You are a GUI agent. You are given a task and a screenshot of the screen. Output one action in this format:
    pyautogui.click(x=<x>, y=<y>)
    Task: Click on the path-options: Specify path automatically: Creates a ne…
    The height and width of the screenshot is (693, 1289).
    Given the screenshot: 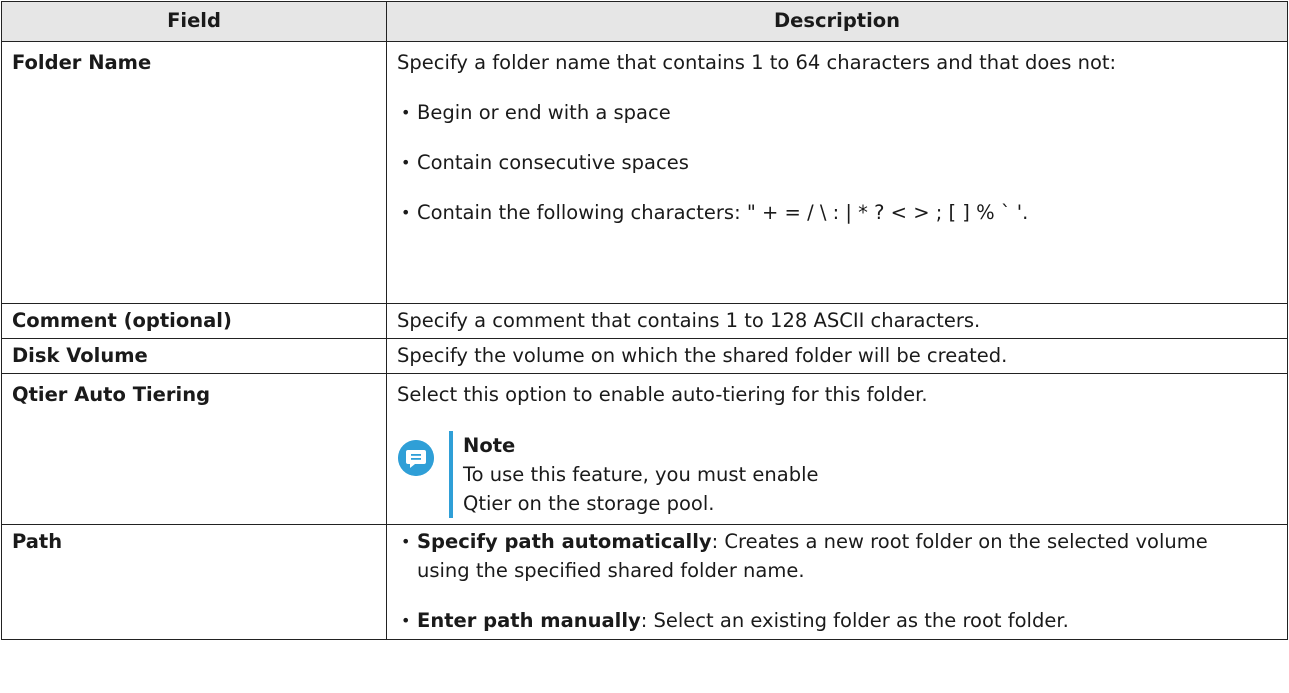 What is the action you would take?
    pyautogui.click(x=837, y=581)
    